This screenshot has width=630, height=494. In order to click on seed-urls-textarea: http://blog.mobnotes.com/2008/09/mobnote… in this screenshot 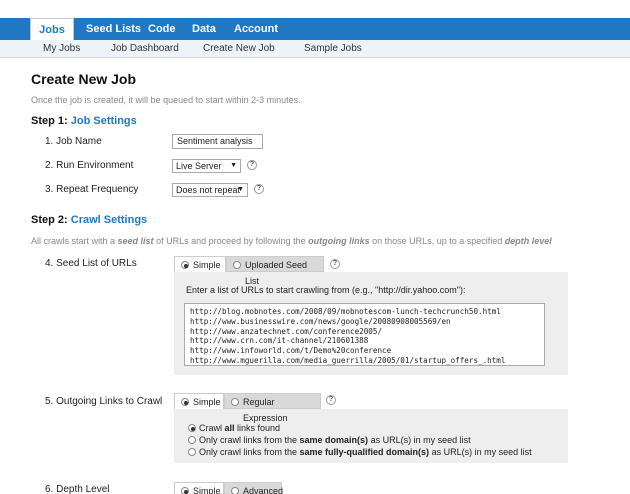, I will do `click(364, 334)`.